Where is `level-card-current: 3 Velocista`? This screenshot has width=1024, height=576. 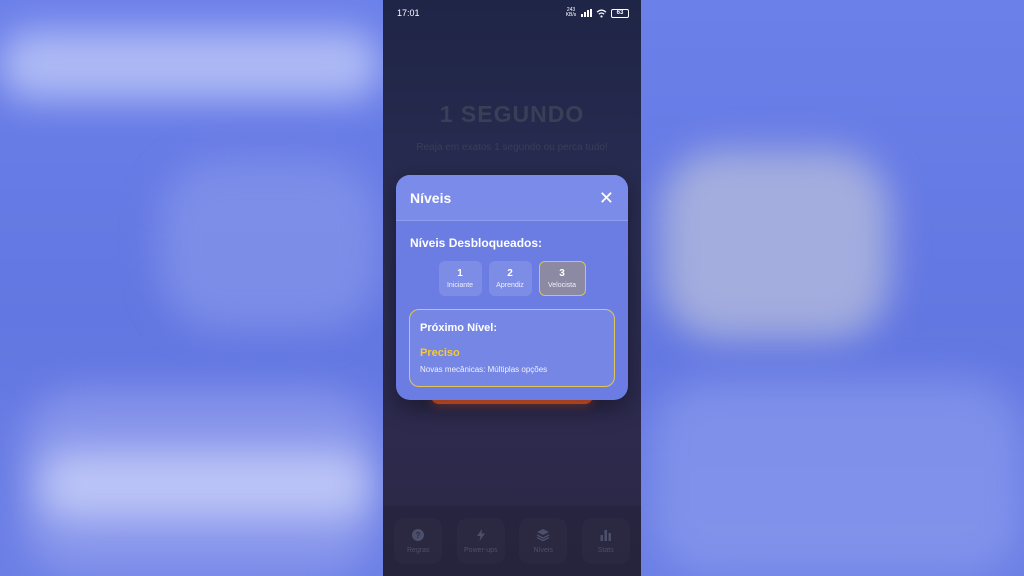 level-card-current: 3 Velocista is located at coordinates (562, 278).